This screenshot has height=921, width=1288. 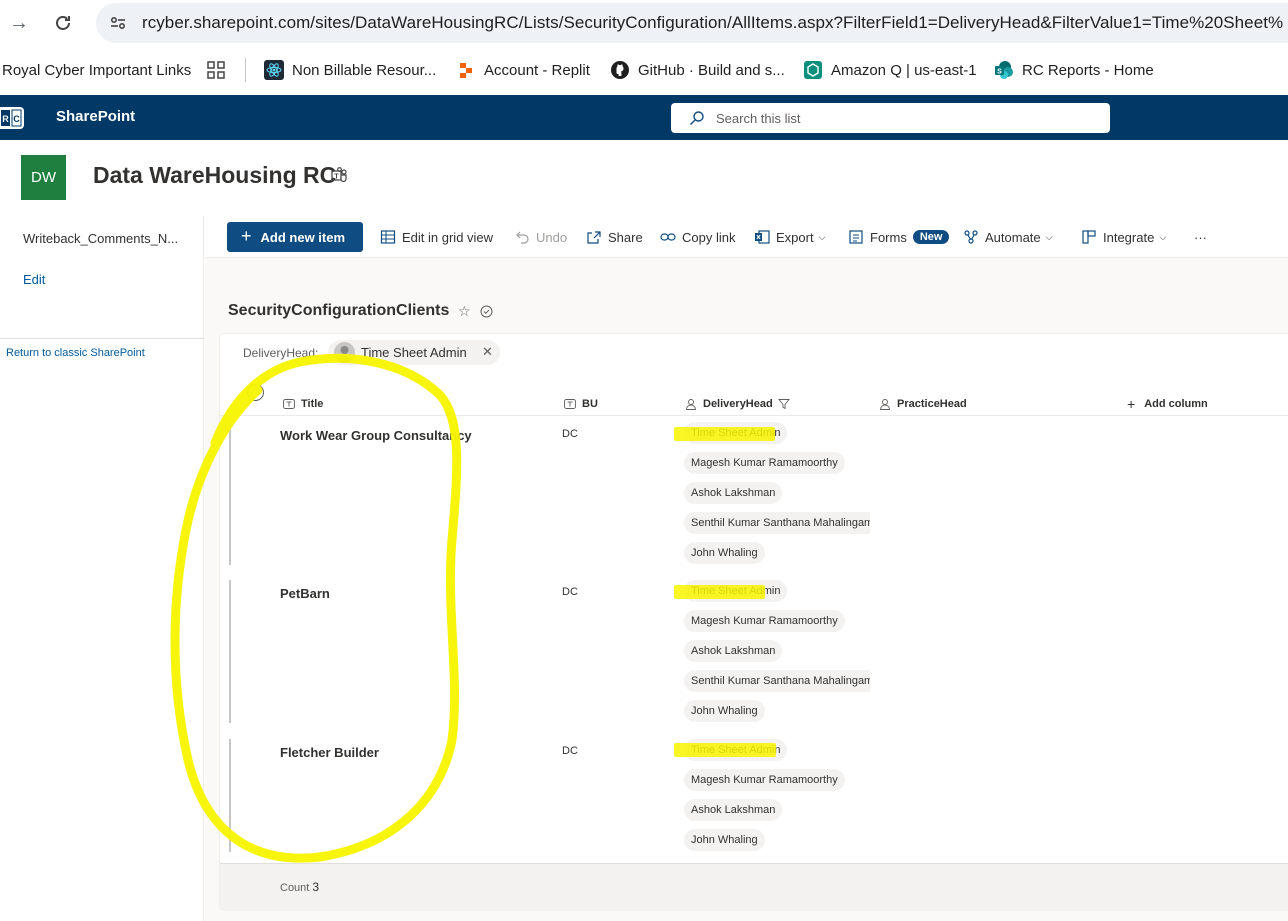 I want to click on forms-button: Forms New, so click(x=899, y=237).